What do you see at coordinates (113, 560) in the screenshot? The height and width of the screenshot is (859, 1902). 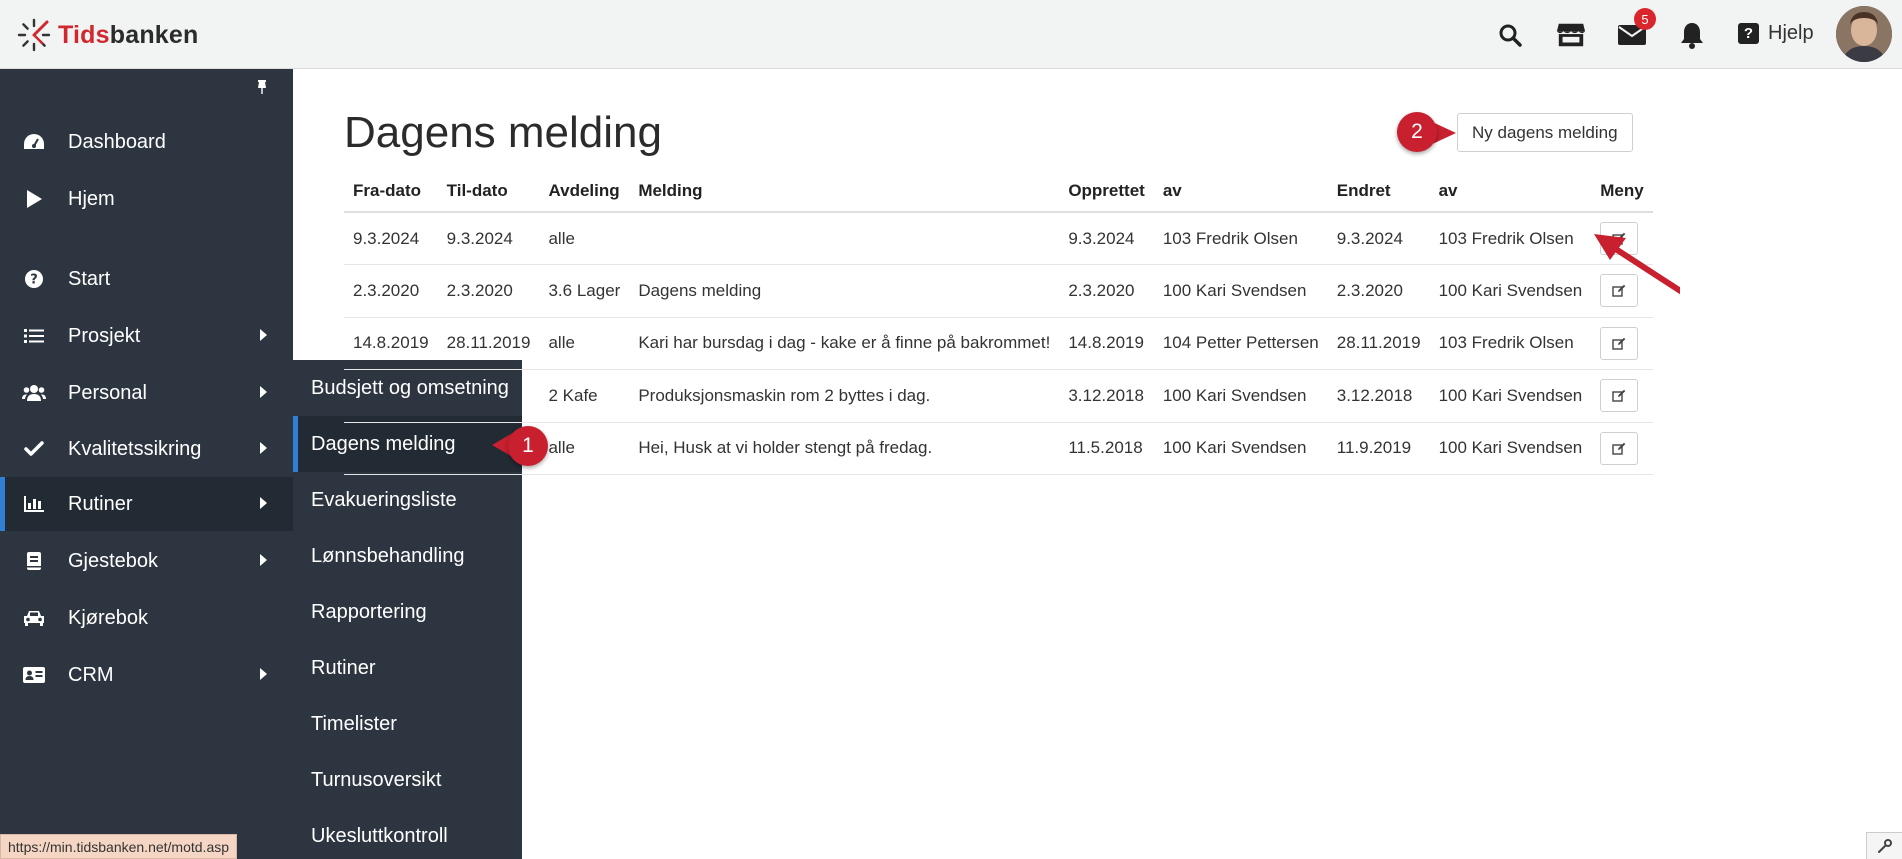 I see `sidebar-item-label: Gjestebok` at bounding box center [113, 560].